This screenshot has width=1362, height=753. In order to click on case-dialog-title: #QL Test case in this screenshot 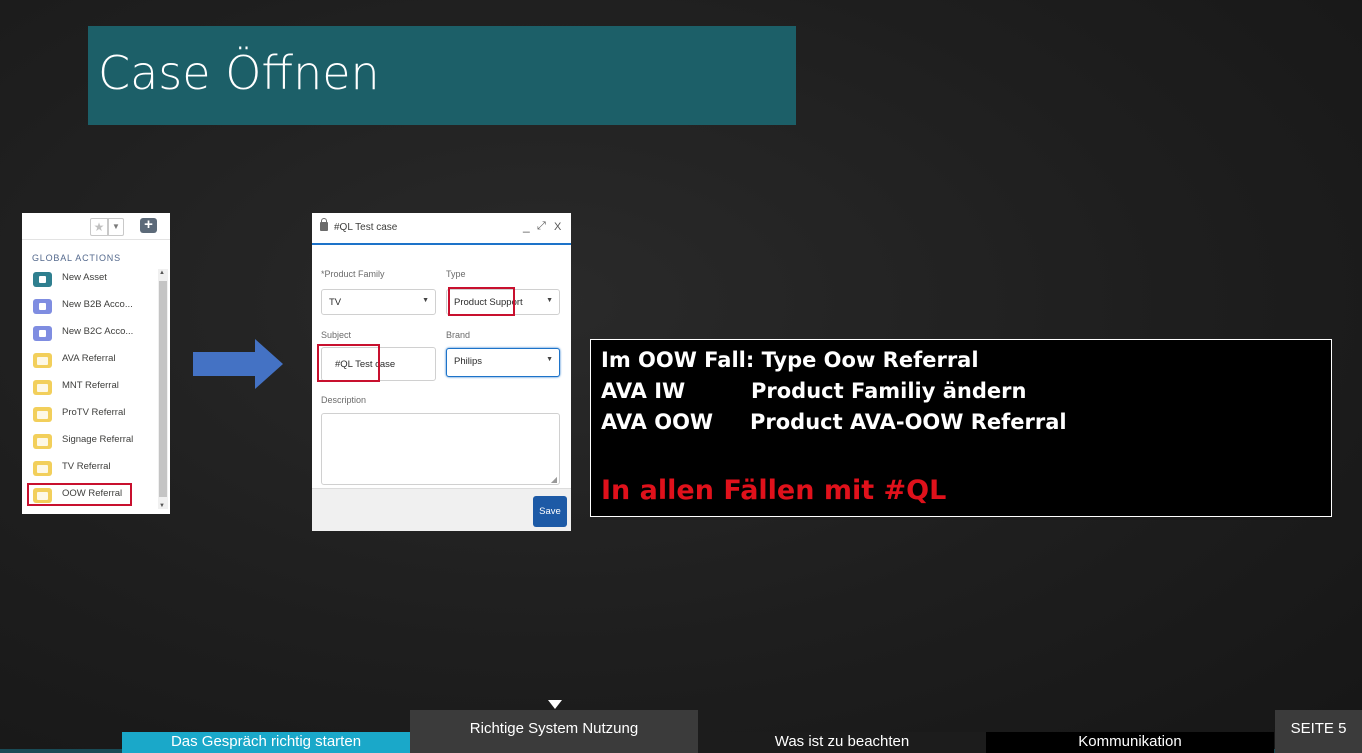, I will do `click(366, 227)`.